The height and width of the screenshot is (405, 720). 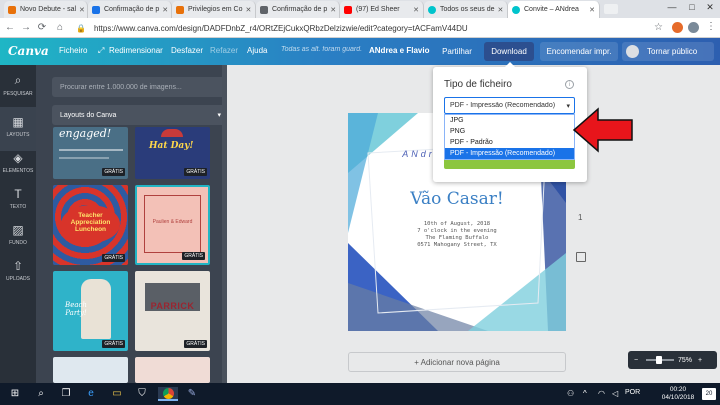 I want to click on bookmark-star-icon: ☆, so click(x=658, y=27).